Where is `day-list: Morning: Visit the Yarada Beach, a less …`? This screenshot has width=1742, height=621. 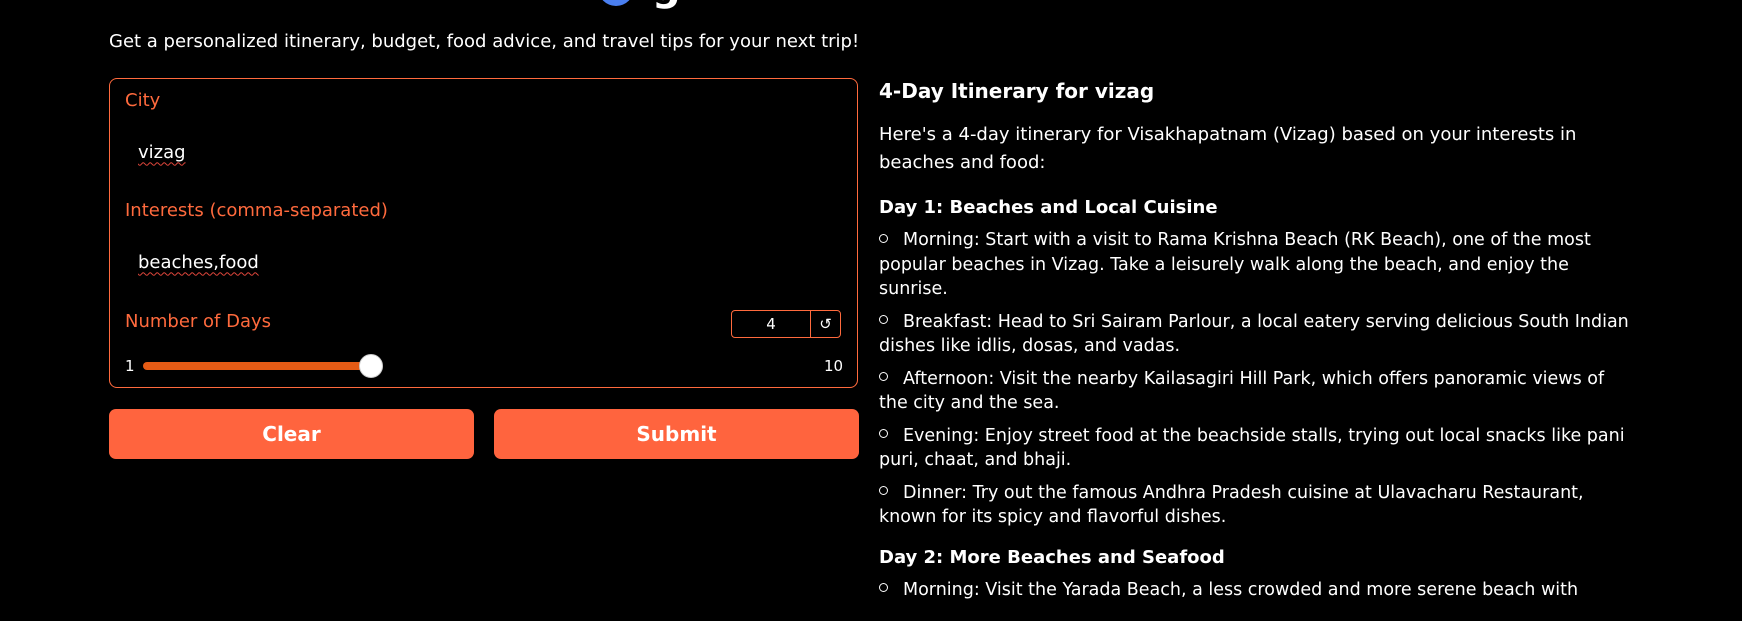 day-list: Morning: Visit the Yarada Beach, a less … is located at coordinates (1254, 590).